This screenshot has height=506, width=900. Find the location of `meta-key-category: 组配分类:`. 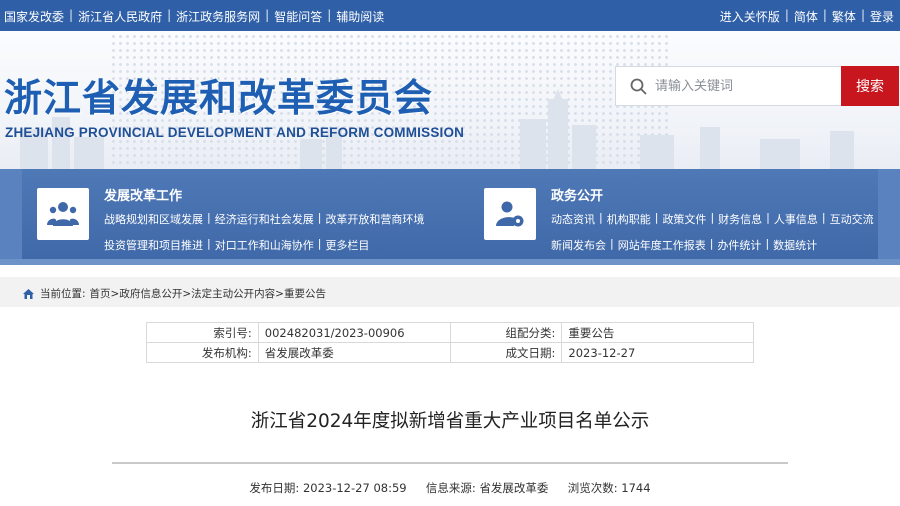

meta-key-category: 组配分类: is located at coordinates (506, 332).